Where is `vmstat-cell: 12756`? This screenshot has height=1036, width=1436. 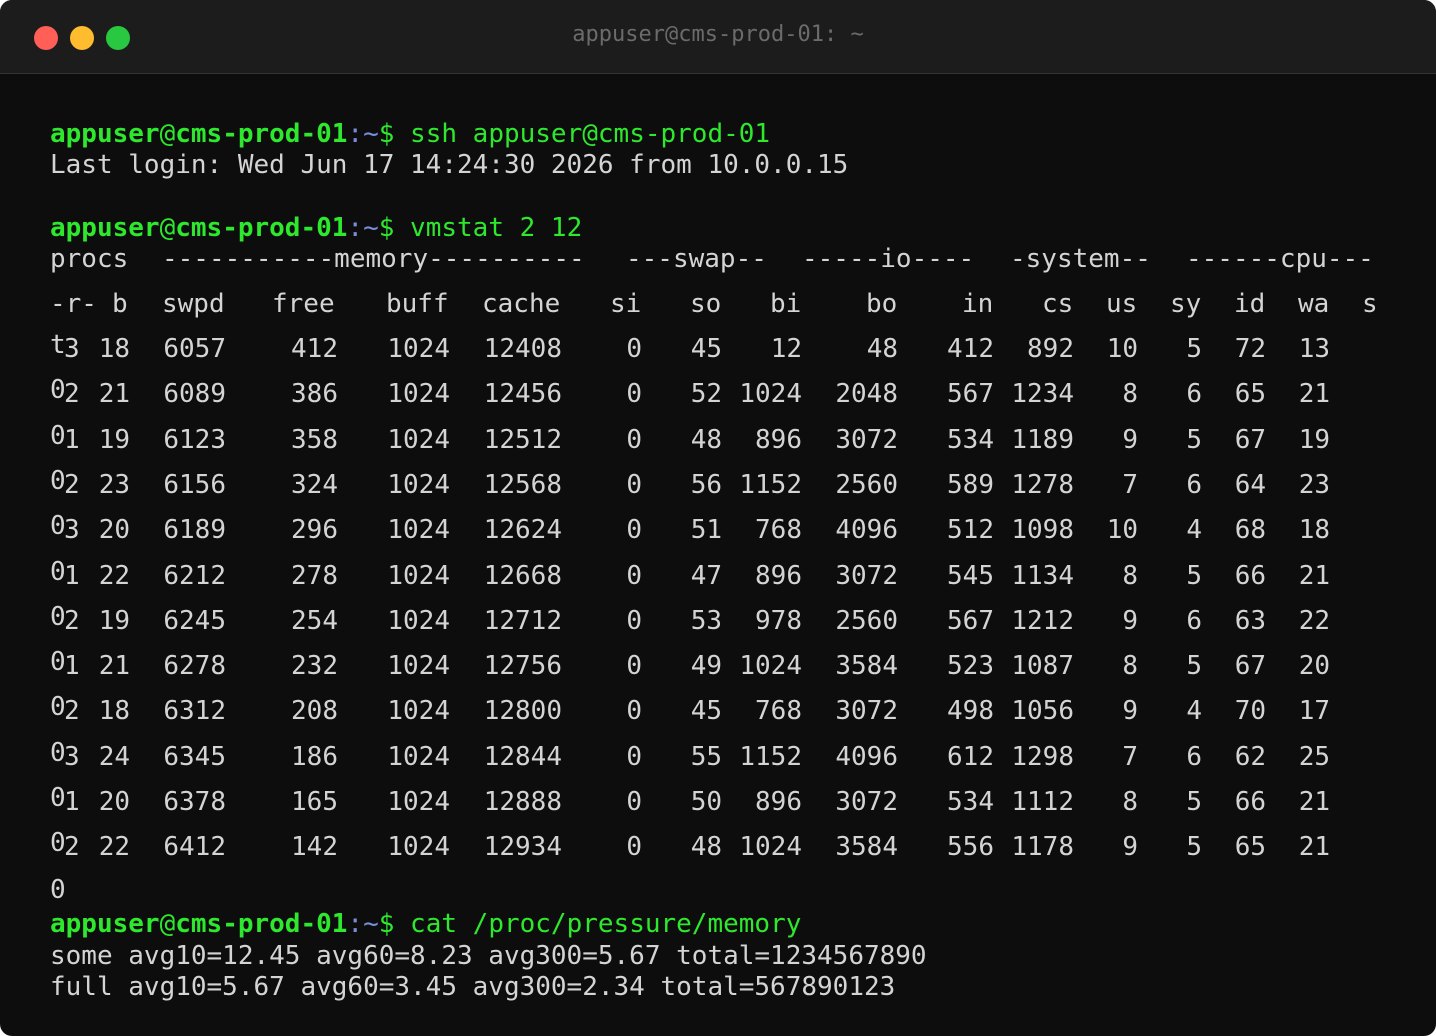 vmstat-cell: 12756 is located at coordinates (522, 666).